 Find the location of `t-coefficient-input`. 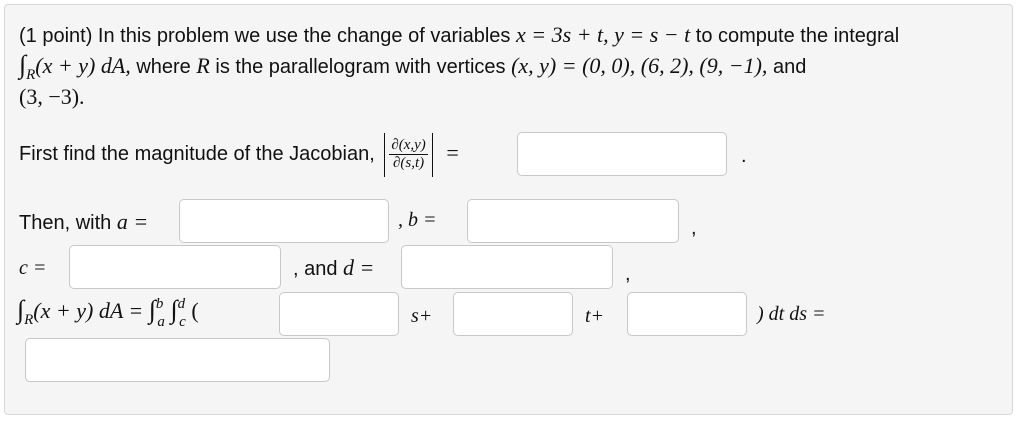

t-coefficient-input is located at coordinates (513, 314).